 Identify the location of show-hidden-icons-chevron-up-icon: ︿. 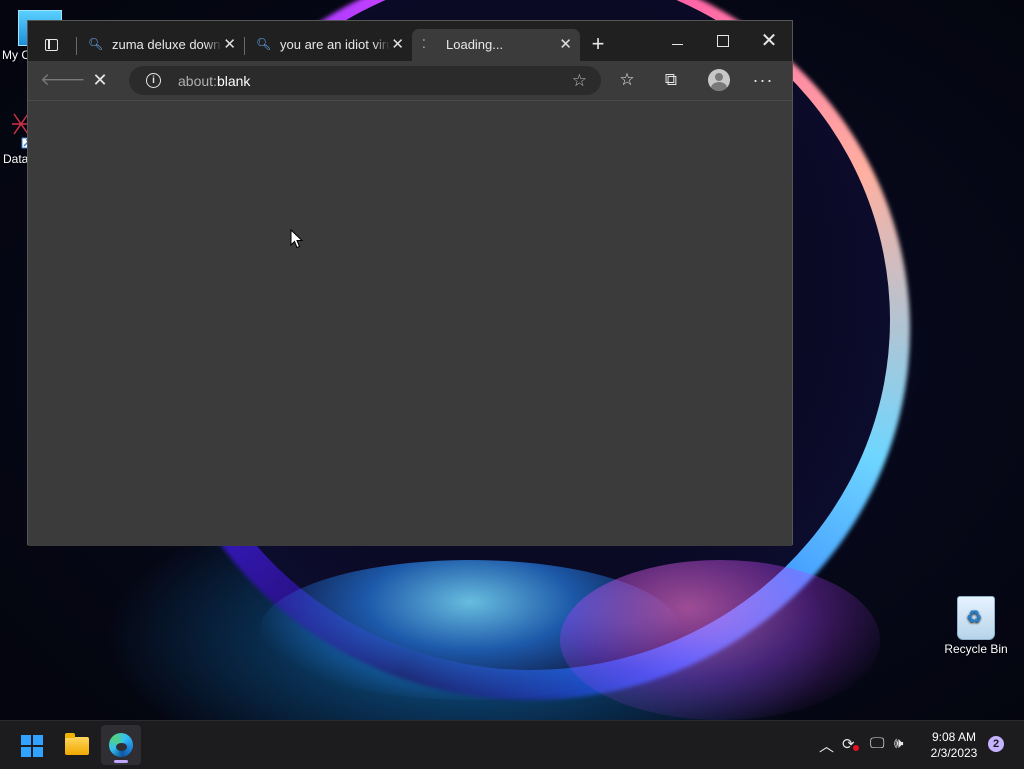
(826, 745).